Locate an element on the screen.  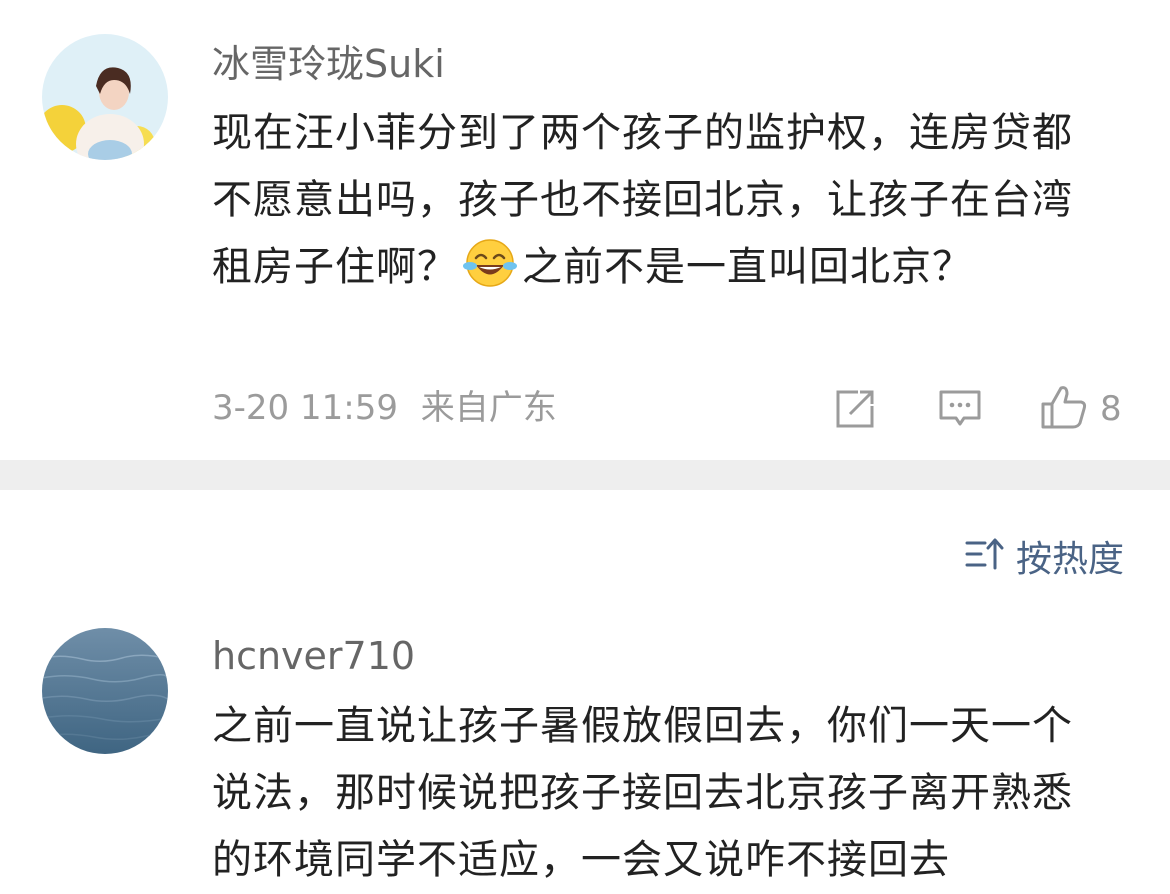
like-button: 8 is located at coordinates (1081, 409).